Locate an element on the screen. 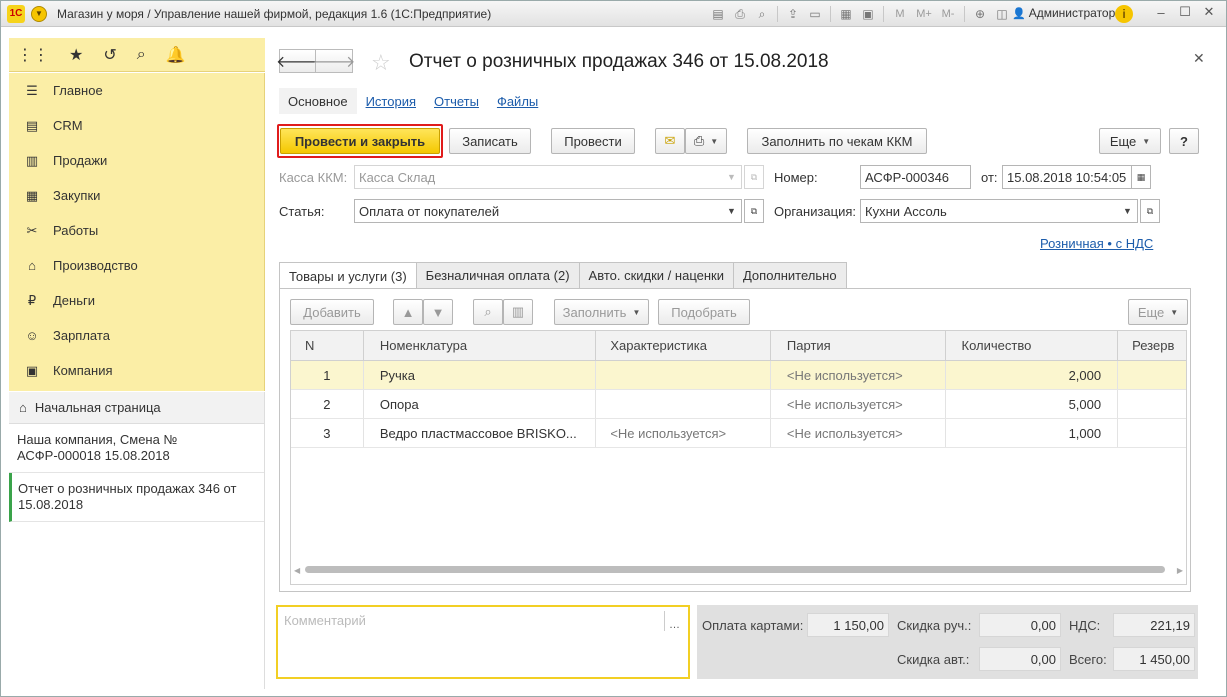  kassa-field: Касса Склад is located at coordinates (539, 177).